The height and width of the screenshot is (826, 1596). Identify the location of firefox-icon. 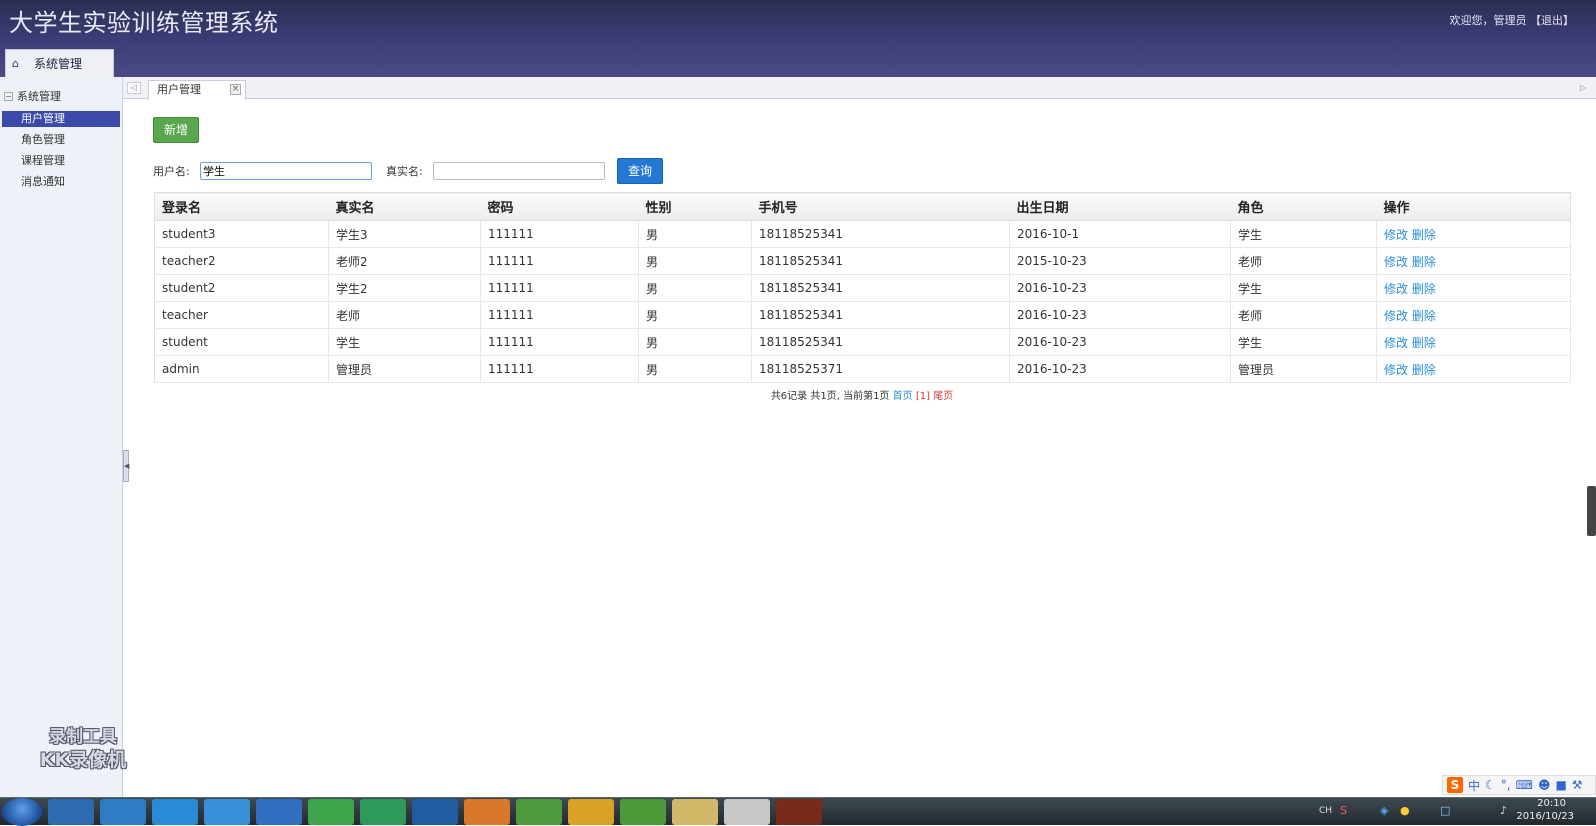
(487, 812).